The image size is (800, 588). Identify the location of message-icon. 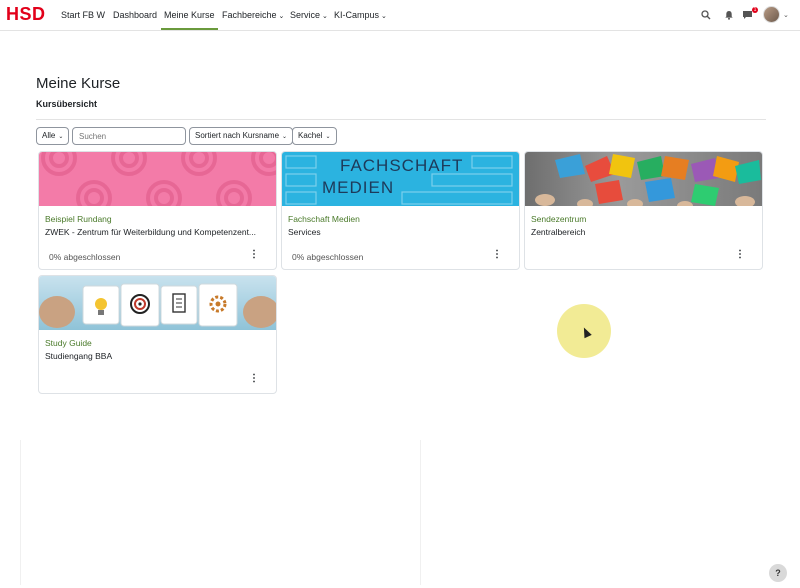
(747, 15).